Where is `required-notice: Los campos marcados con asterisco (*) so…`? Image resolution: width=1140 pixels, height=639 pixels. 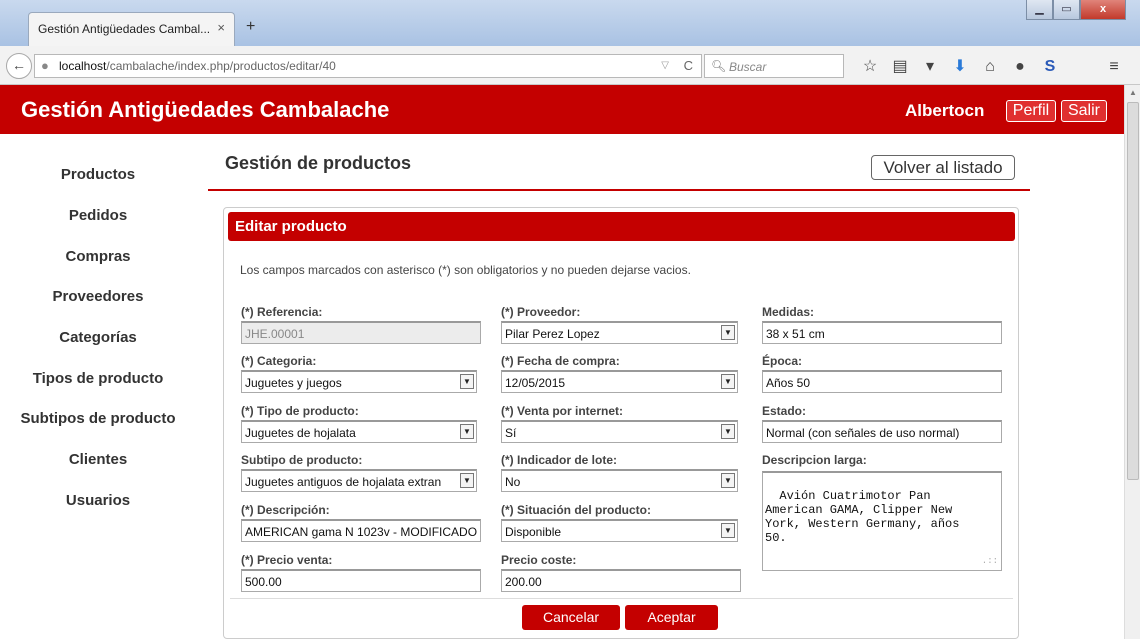 required-notice: Los campos marcados con asterisco (*) so… is located at coordinates (465, 270).